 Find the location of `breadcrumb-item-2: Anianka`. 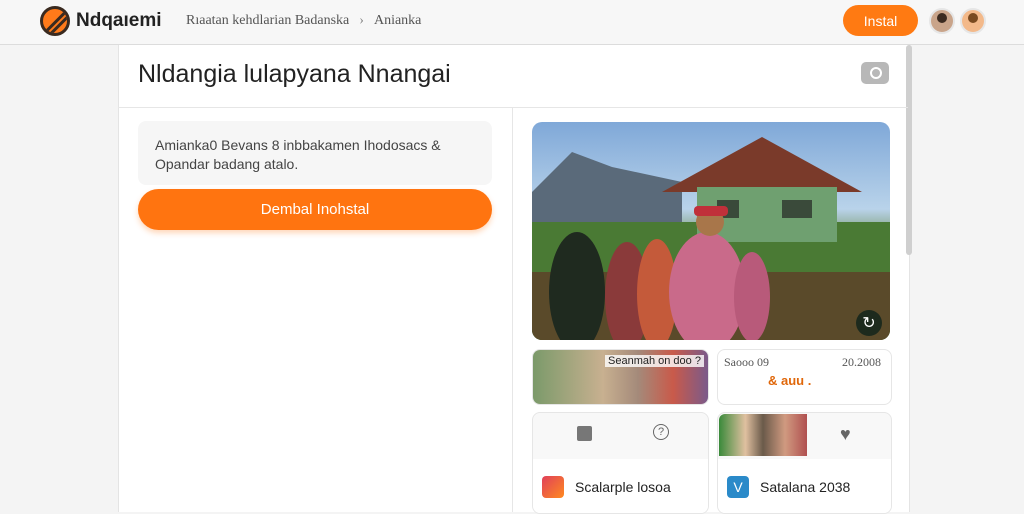

breadcrumb-item-2: Anianka is located at coordinates (397, 20).